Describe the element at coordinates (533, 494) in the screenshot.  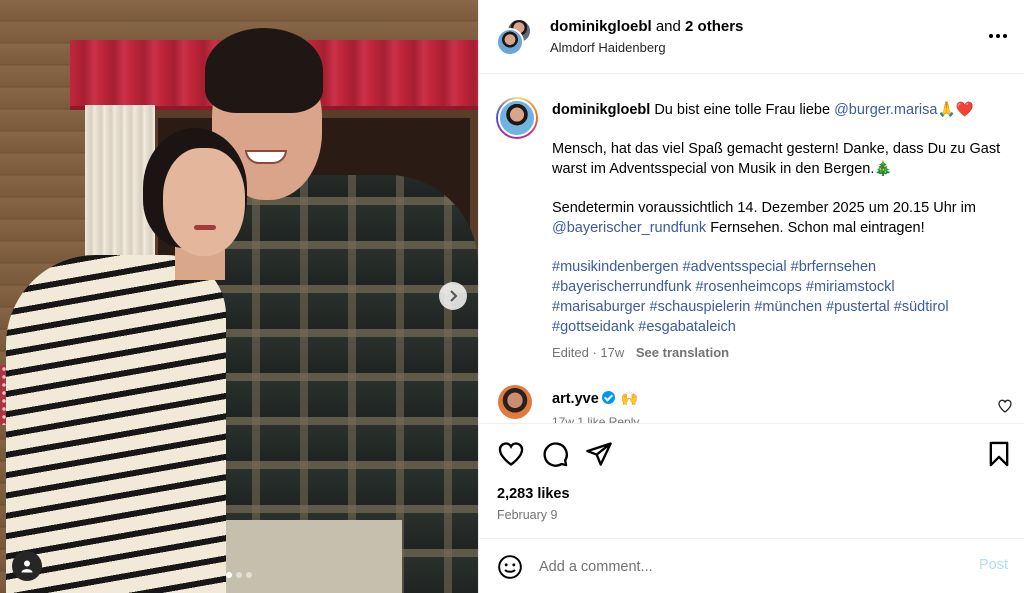
I see `like-count: 2,283 likes` at that location.